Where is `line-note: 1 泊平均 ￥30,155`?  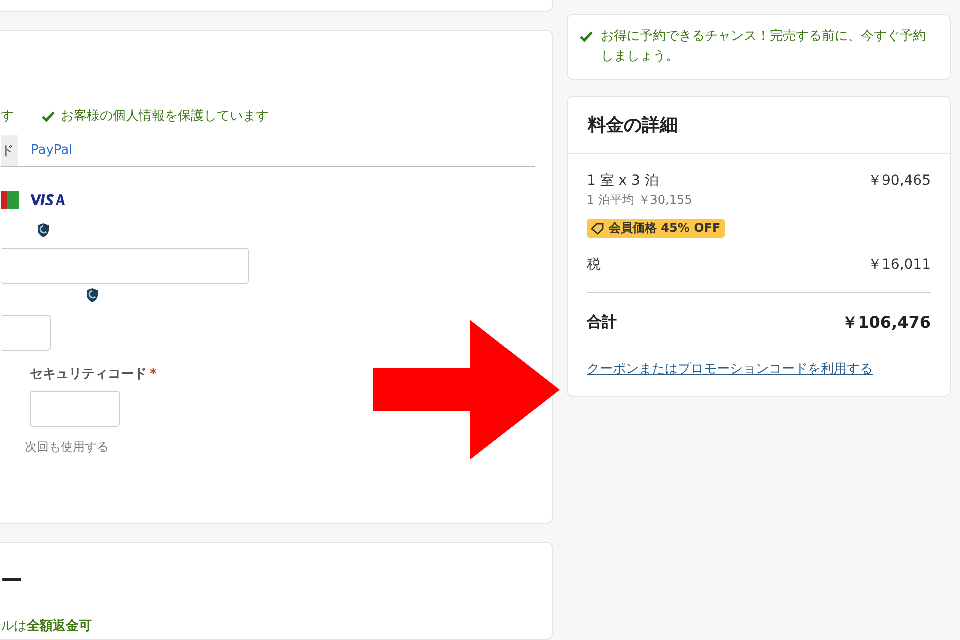 line-note: 1 泊平均 ￥30,155 is located at coordinates (639, 201).